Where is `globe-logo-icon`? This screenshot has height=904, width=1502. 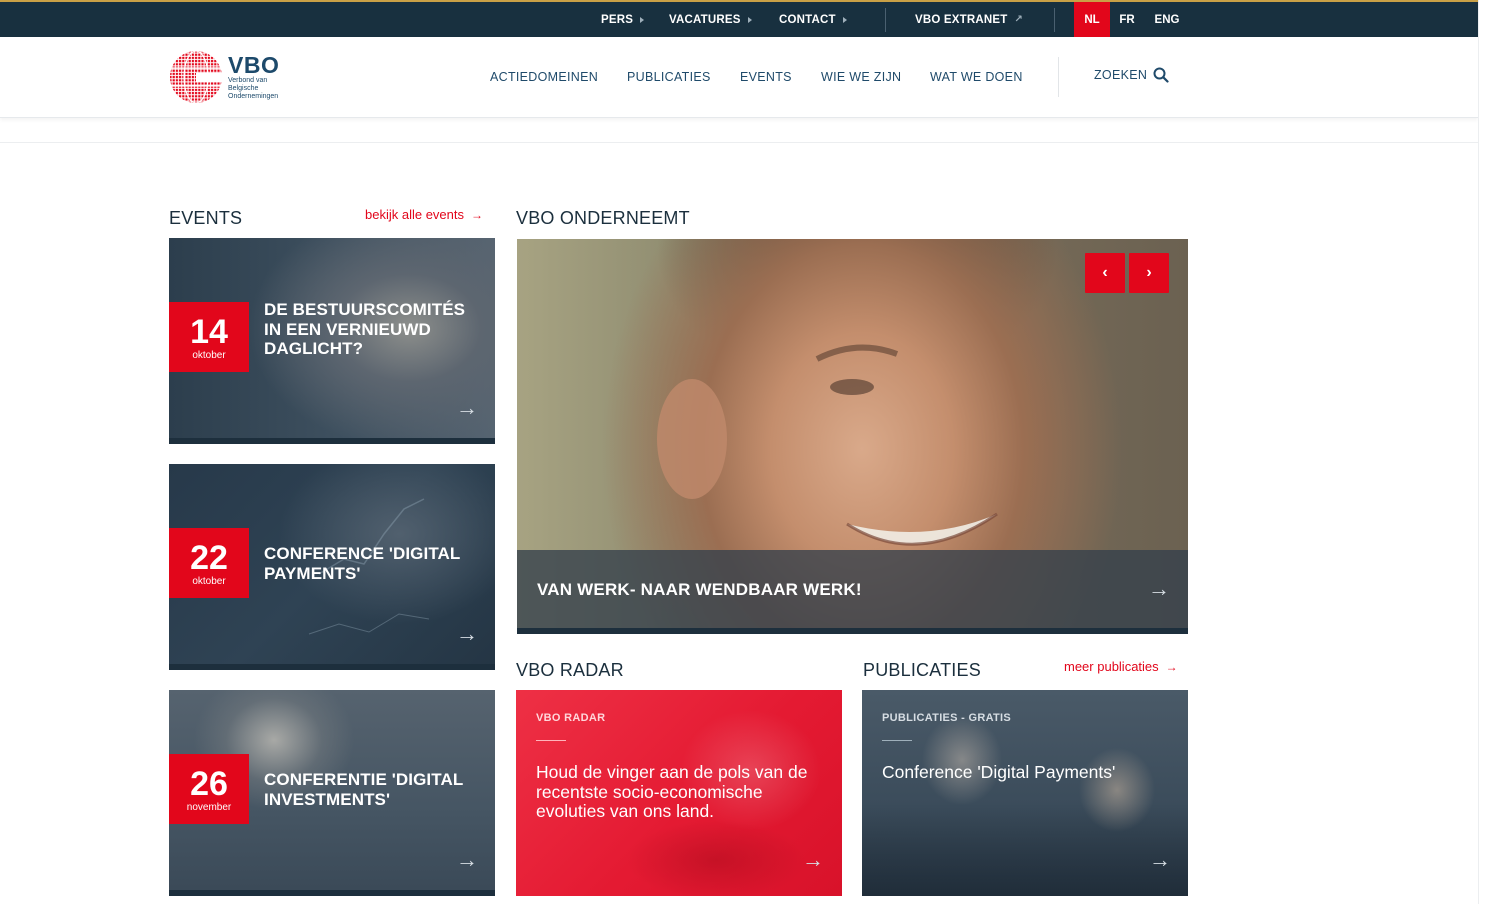
globe-logo-icon is located at coordinates (196, 77).